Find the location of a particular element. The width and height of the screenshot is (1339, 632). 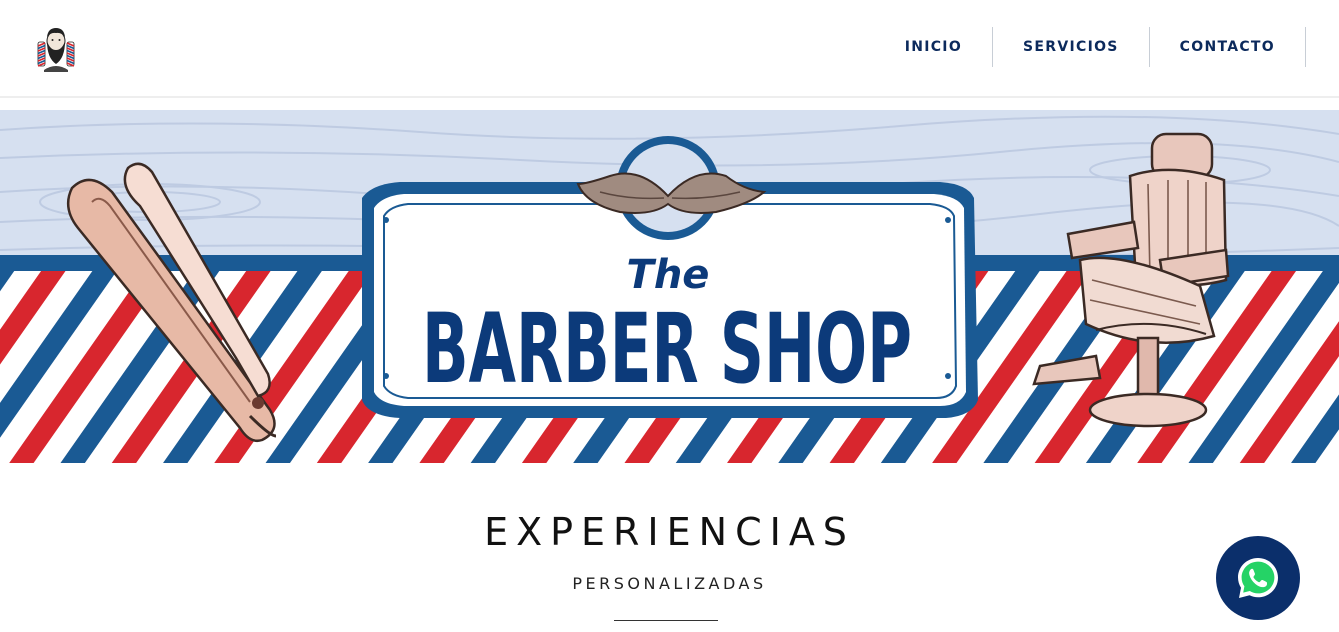

whatsapp-button is located at coordinates (1258, 578).